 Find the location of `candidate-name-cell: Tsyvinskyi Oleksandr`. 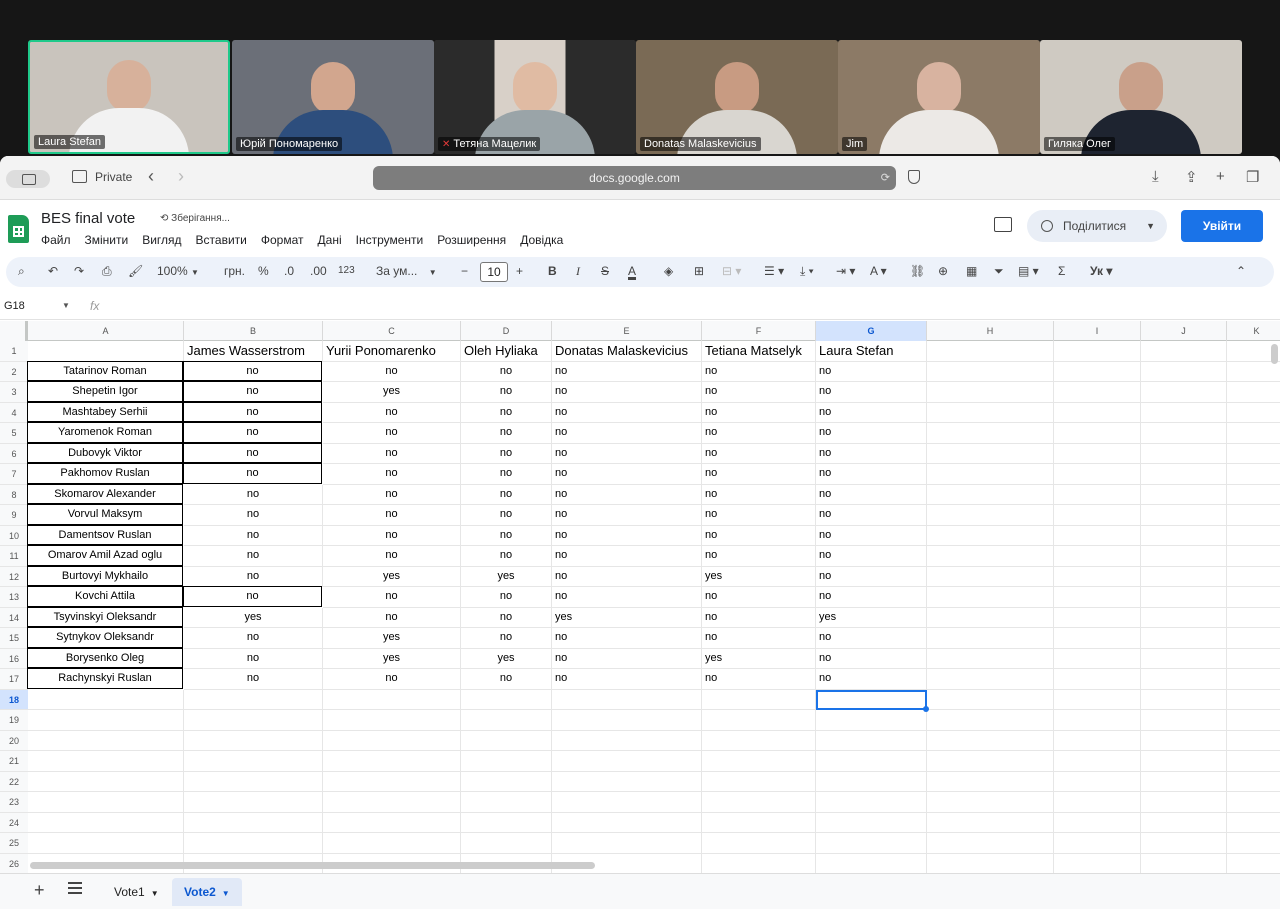

candidate-name-cell: Tsyvinskyi Oleksandr is located at coordinates (105, 616).